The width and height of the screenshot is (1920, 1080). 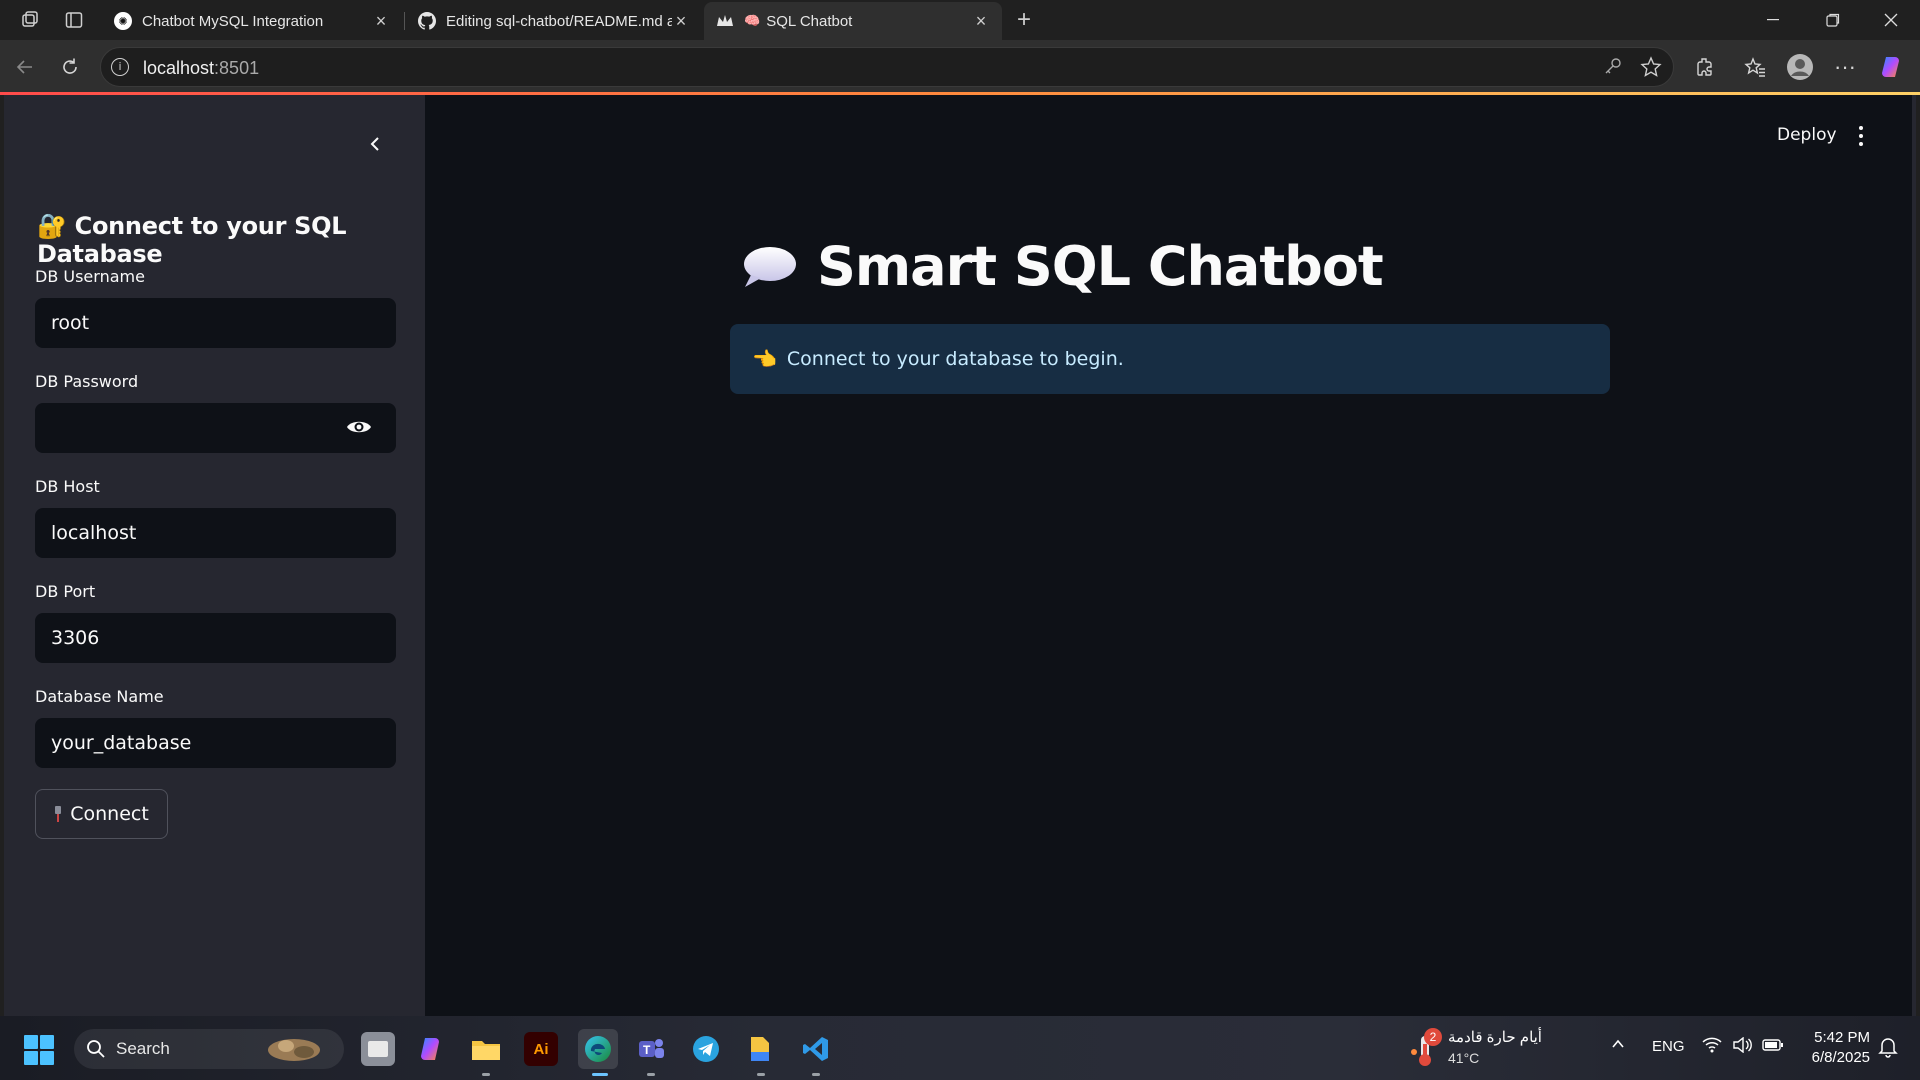 I want to click on speech-balloon-icon, so click(x=770, y=266).